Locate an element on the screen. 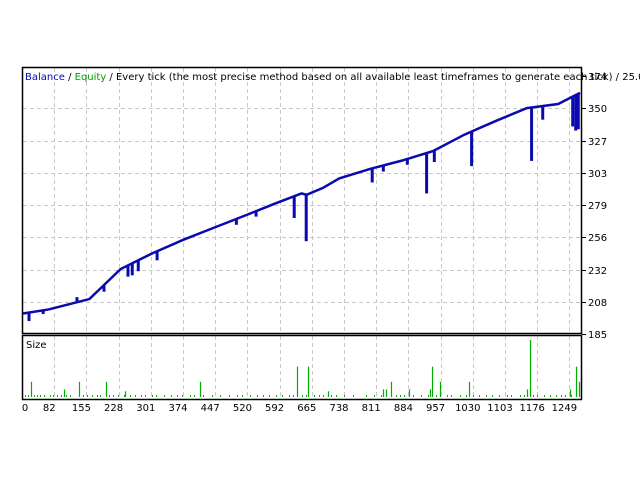  x-tick-label: 520 is located at coordinates (242, 408).